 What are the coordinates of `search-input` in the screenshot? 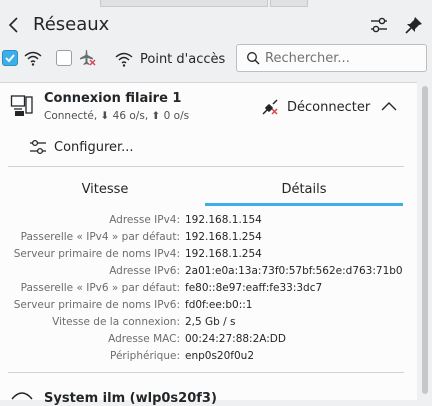 It's located at (340, 58).